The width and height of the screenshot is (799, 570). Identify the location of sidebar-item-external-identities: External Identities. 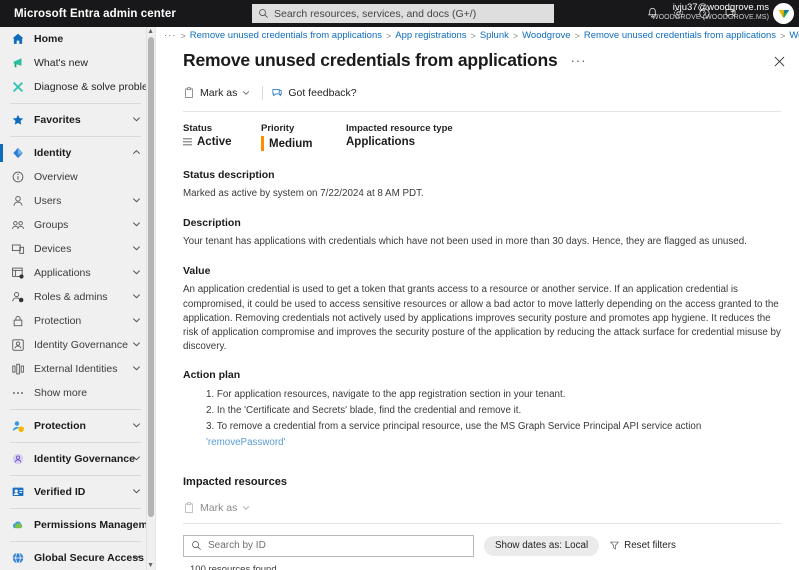
(77, 369).